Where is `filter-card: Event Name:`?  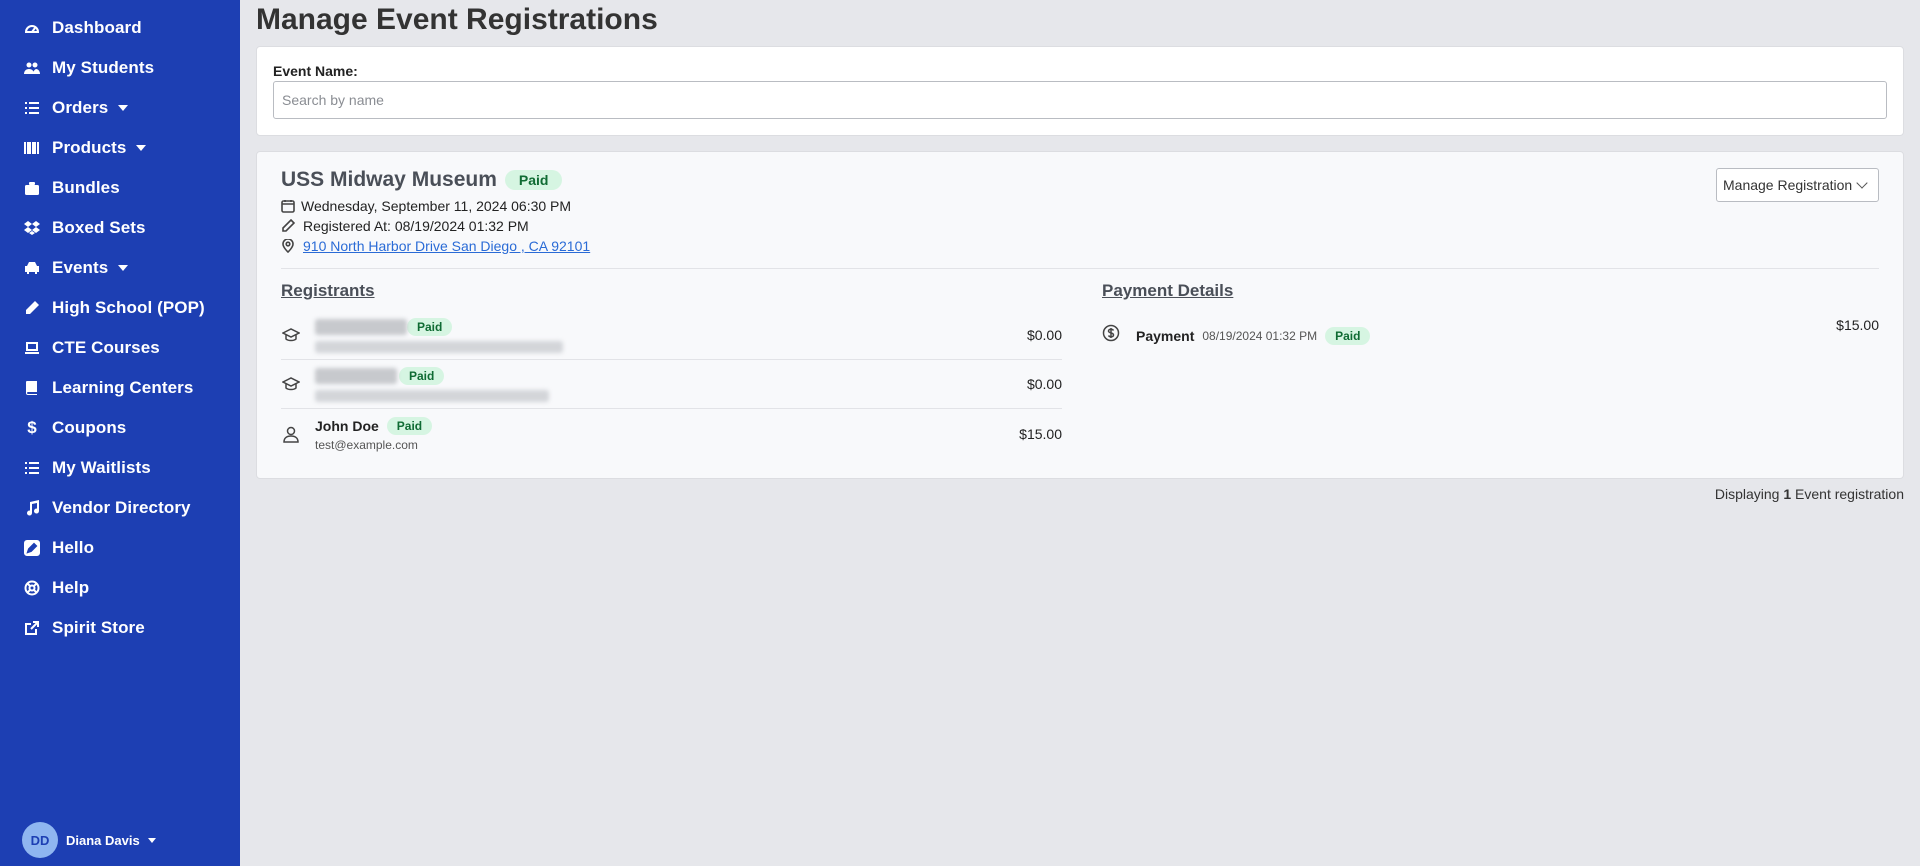
filter-card: Event Name: is located at coordinates (1080, 91).